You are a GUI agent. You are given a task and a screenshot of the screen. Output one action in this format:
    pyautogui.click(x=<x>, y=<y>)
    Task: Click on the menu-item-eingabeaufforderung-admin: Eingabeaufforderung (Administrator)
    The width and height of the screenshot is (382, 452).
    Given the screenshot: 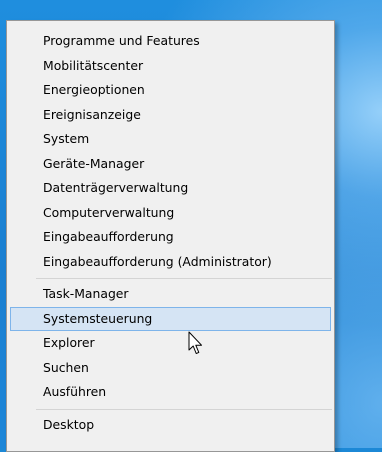 What is the action you would take?
    pyautogui.click(x=170, y=262)
    